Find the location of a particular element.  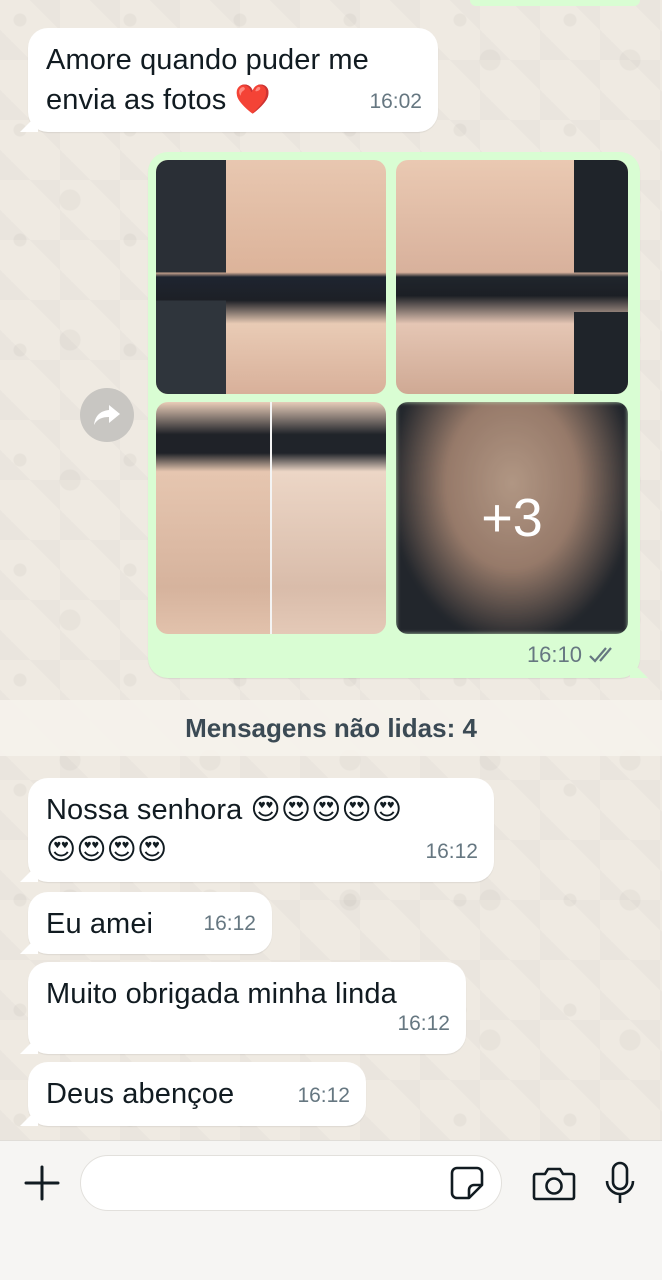

message-input is located at coordinates (291, 1183).